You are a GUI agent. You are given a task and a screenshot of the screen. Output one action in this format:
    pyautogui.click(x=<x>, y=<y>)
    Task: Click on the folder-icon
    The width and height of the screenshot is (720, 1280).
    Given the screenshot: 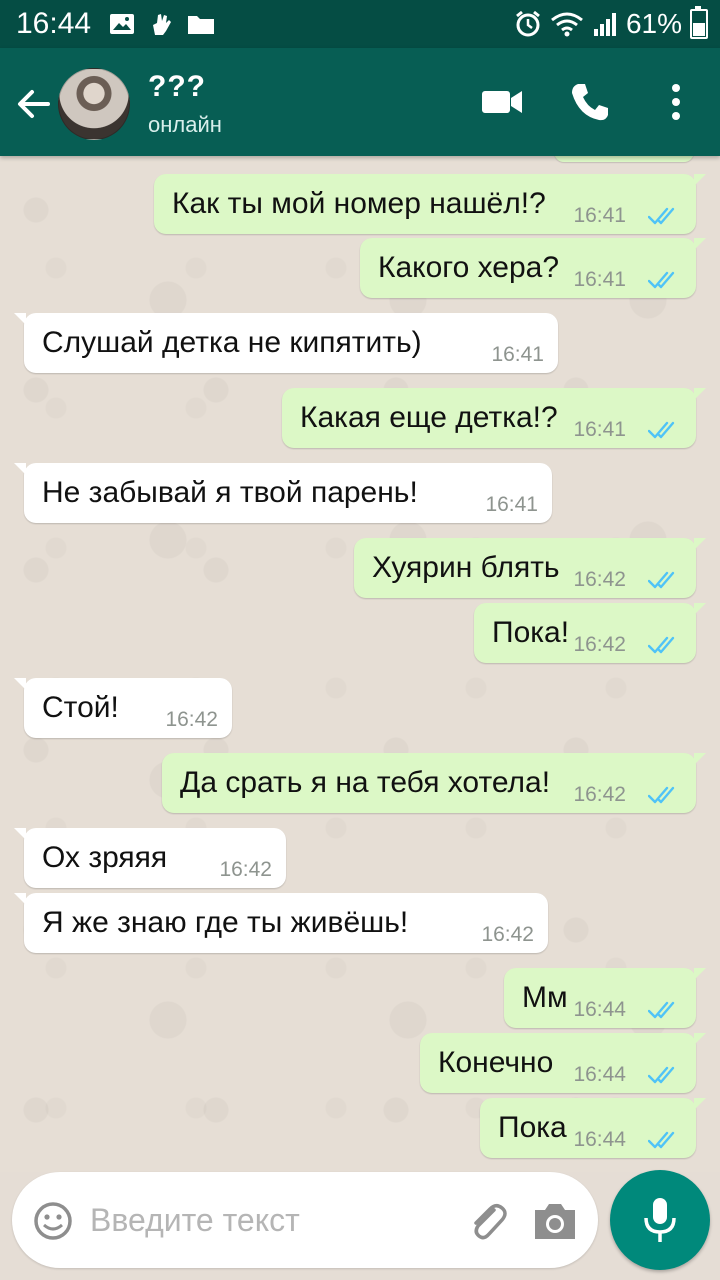 What is the action you would take?
    pyautogui.click(x=201, y=25)
    